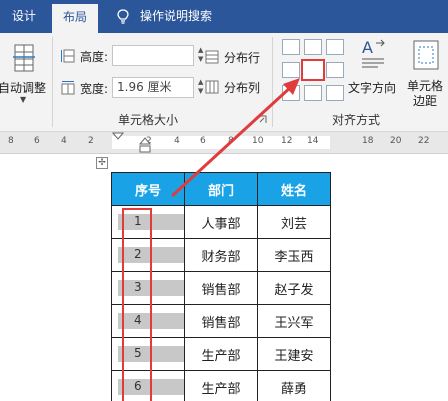 The width and height of the screenshot is (448, 401). I want to click on alignment-group-label: 对齐方式, so click(356, 120).